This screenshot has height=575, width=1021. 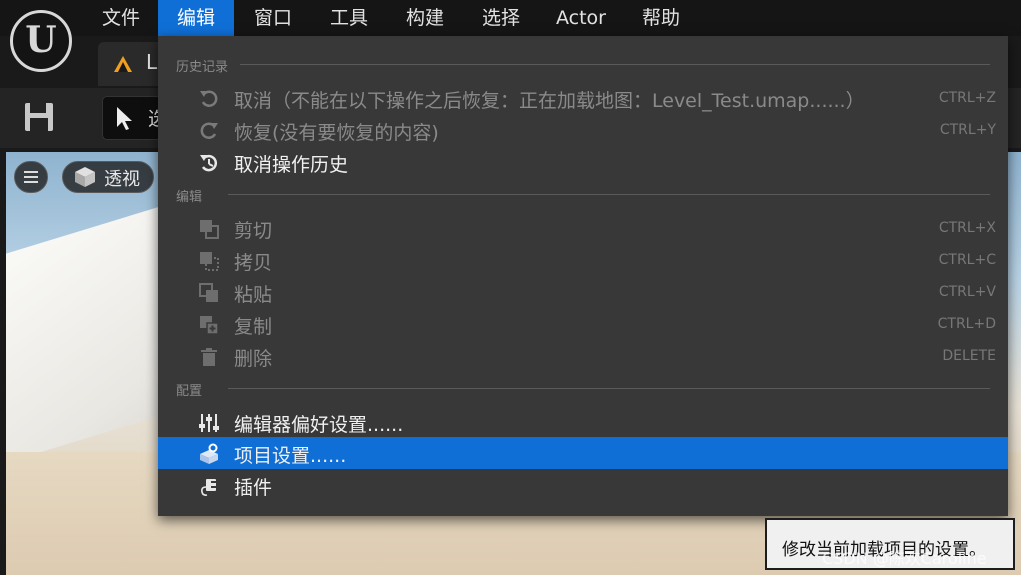 What do you see at coordinates (501, 18) in the screenshot?
I see `menu-select: 选择` at bounding box center [501, 18].